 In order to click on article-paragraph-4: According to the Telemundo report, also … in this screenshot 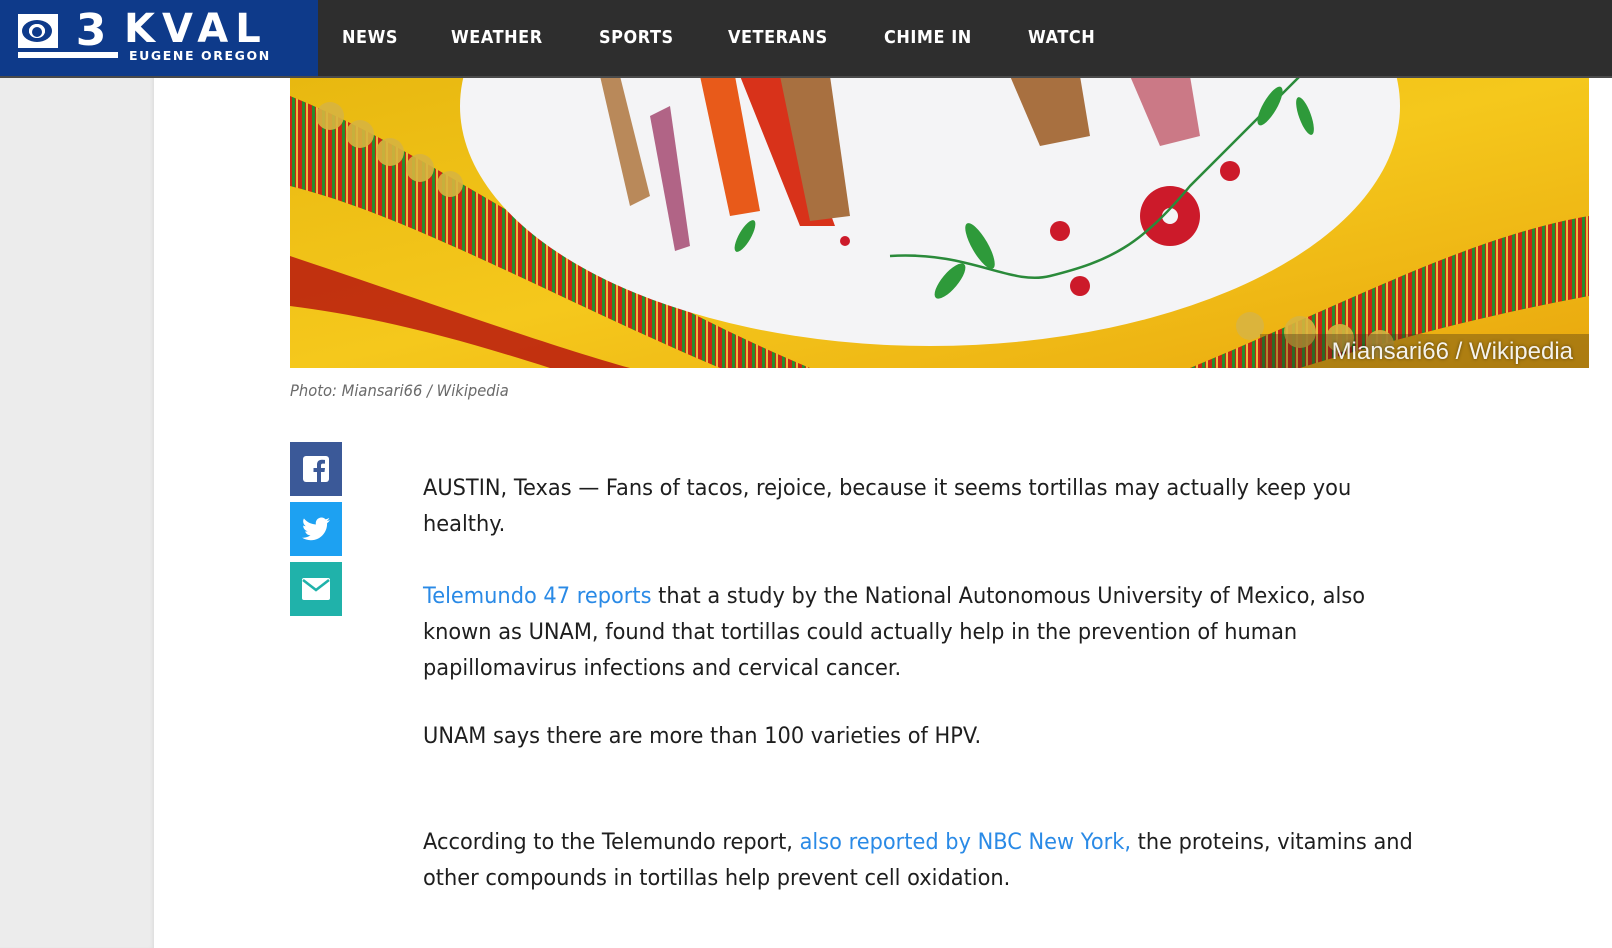, I will do `click(928, 860)`.